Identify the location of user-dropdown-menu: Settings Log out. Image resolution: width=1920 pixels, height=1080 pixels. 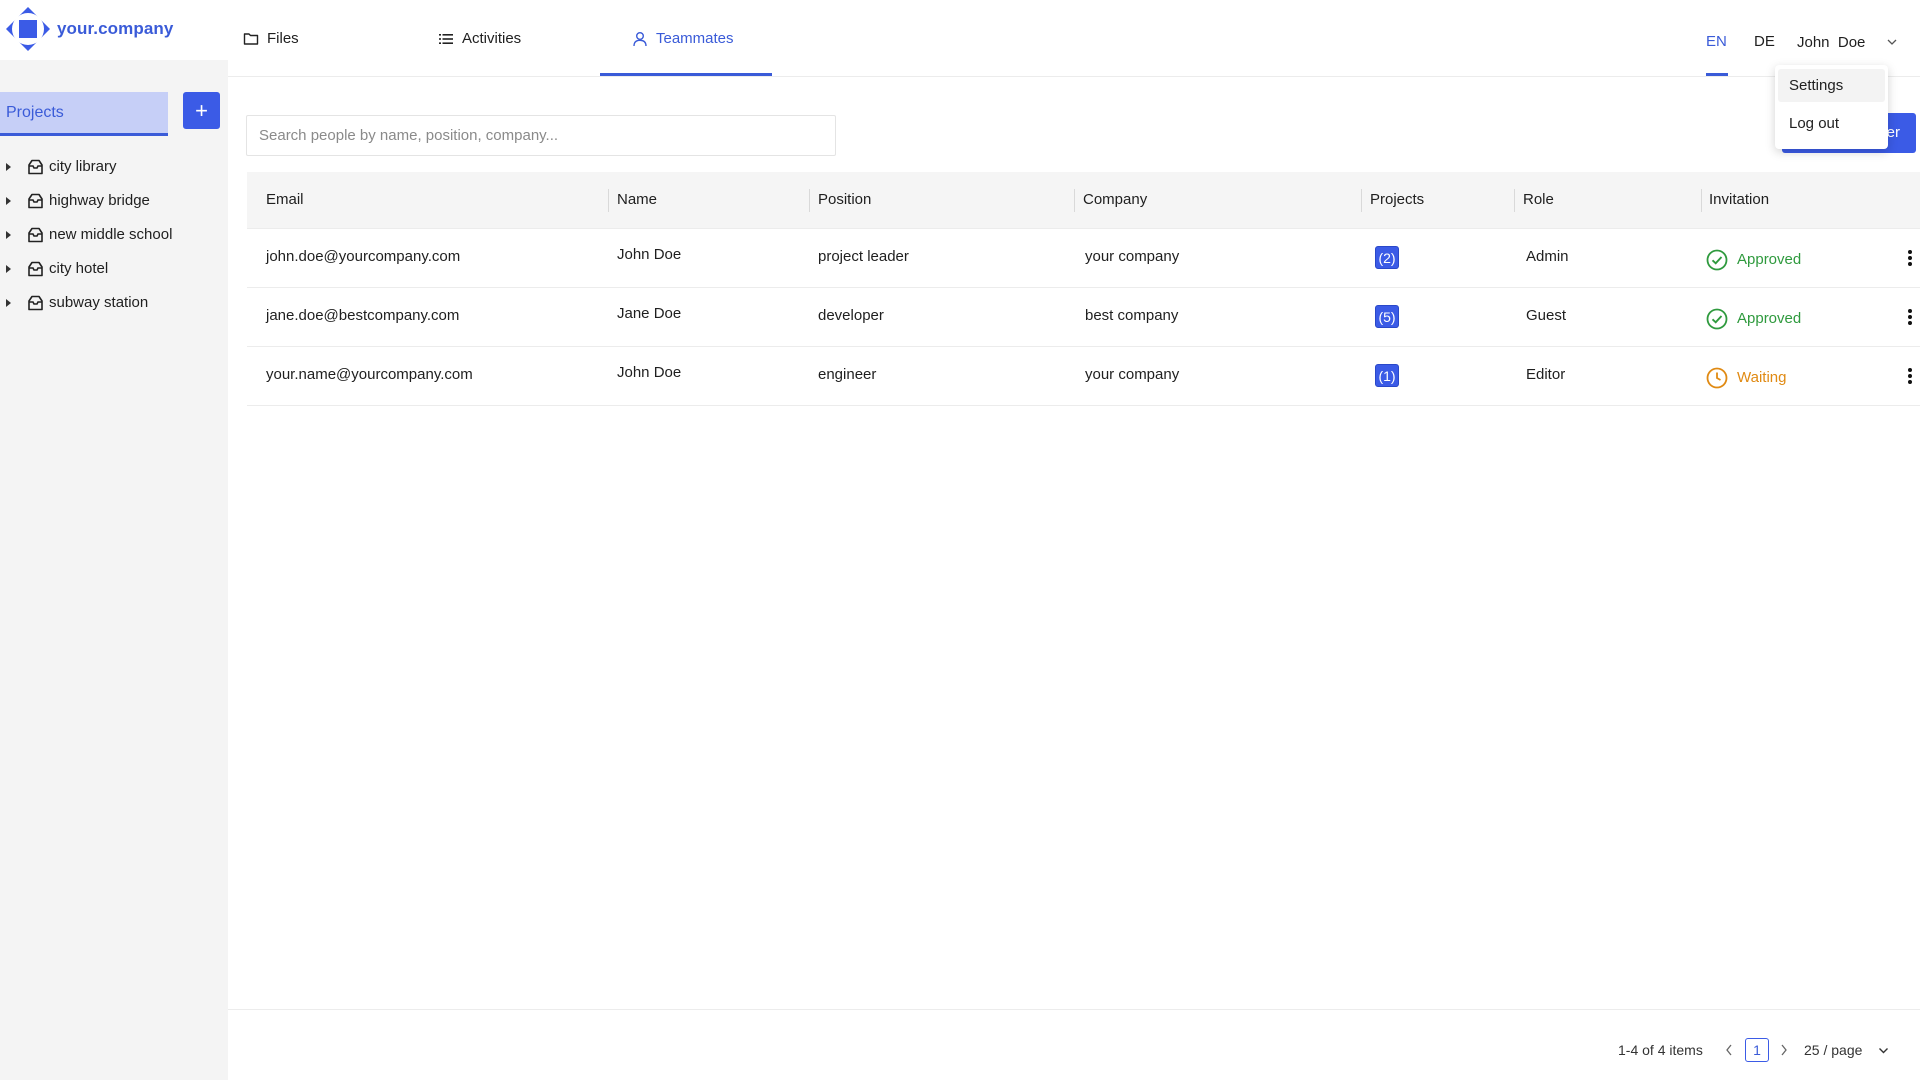
(1831, 107).